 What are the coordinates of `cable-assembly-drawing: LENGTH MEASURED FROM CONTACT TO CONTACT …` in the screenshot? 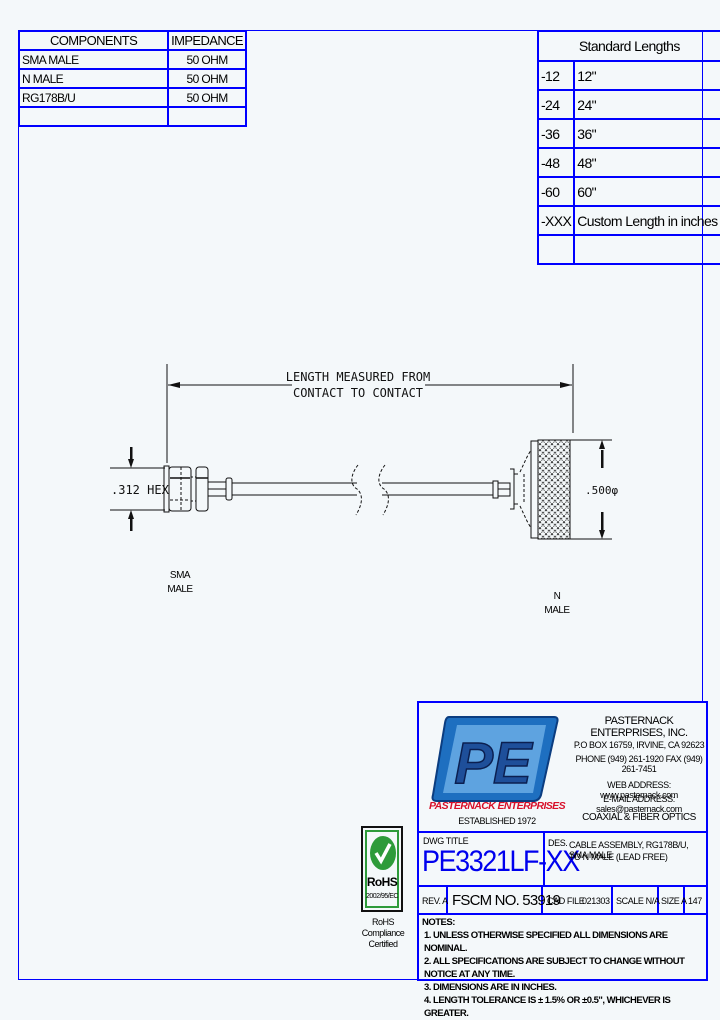 It's located at (364, 452).